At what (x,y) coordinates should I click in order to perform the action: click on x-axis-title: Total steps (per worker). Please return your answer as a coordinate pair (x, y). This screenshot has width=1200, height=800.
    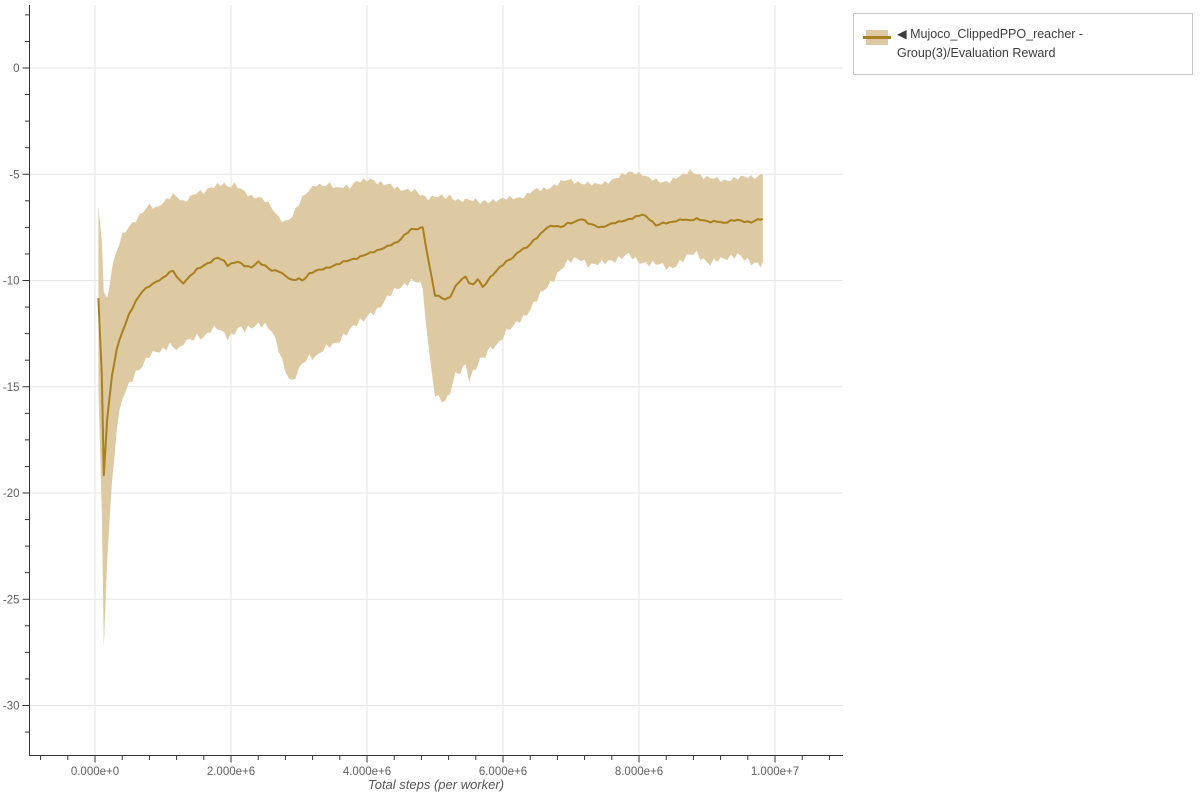
    Looking at the image, I should click on (436, 784).